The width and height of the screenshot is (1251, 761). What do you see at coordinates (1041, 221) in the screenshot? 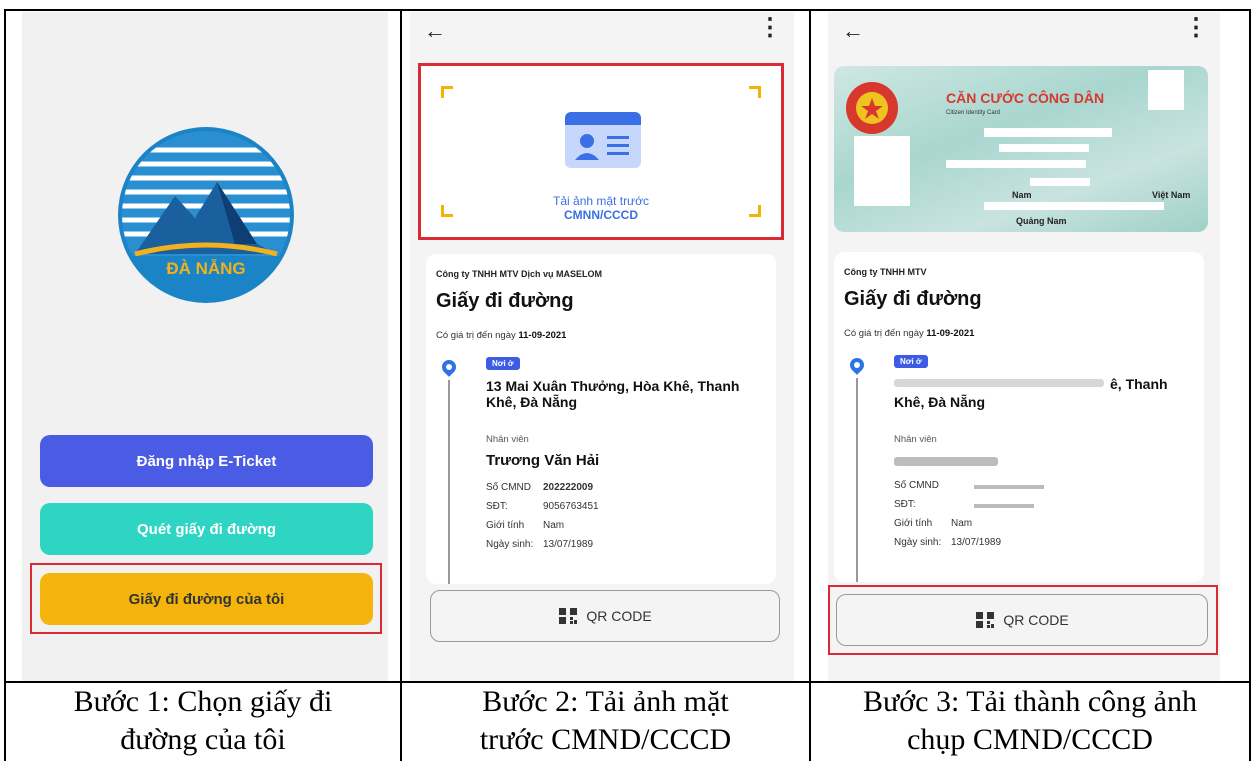
I see `id-place: Quảng Nam` at bounding box center [1041, 221].